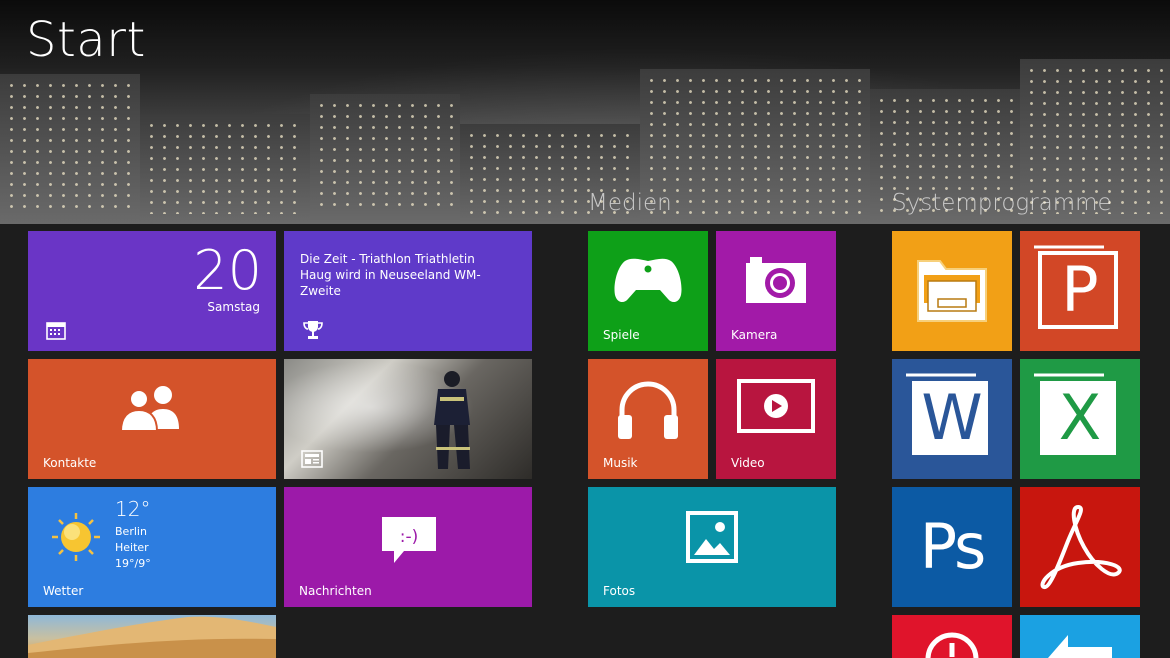 The image size is (1170, 658). Describe the element at coordinates (133, 563) in the screenshot. I see `weather-range: 19°/9°` at that location.